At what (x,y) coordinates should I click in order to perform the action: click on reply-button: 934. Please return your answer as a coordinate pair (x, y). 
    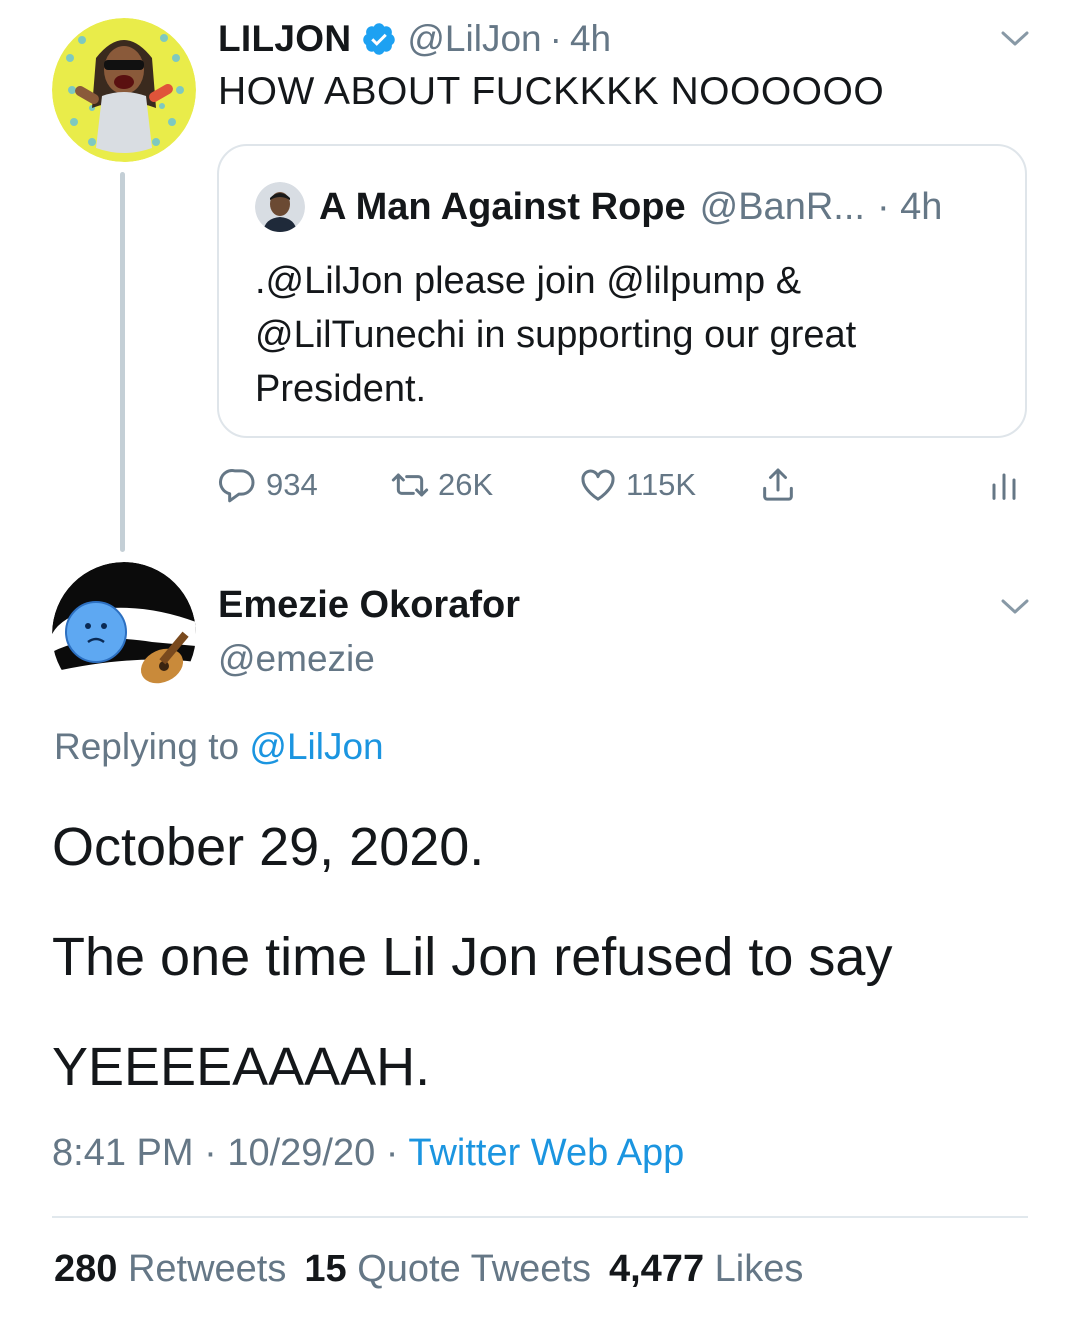
    Looking at the image, I should click on (268, 485).